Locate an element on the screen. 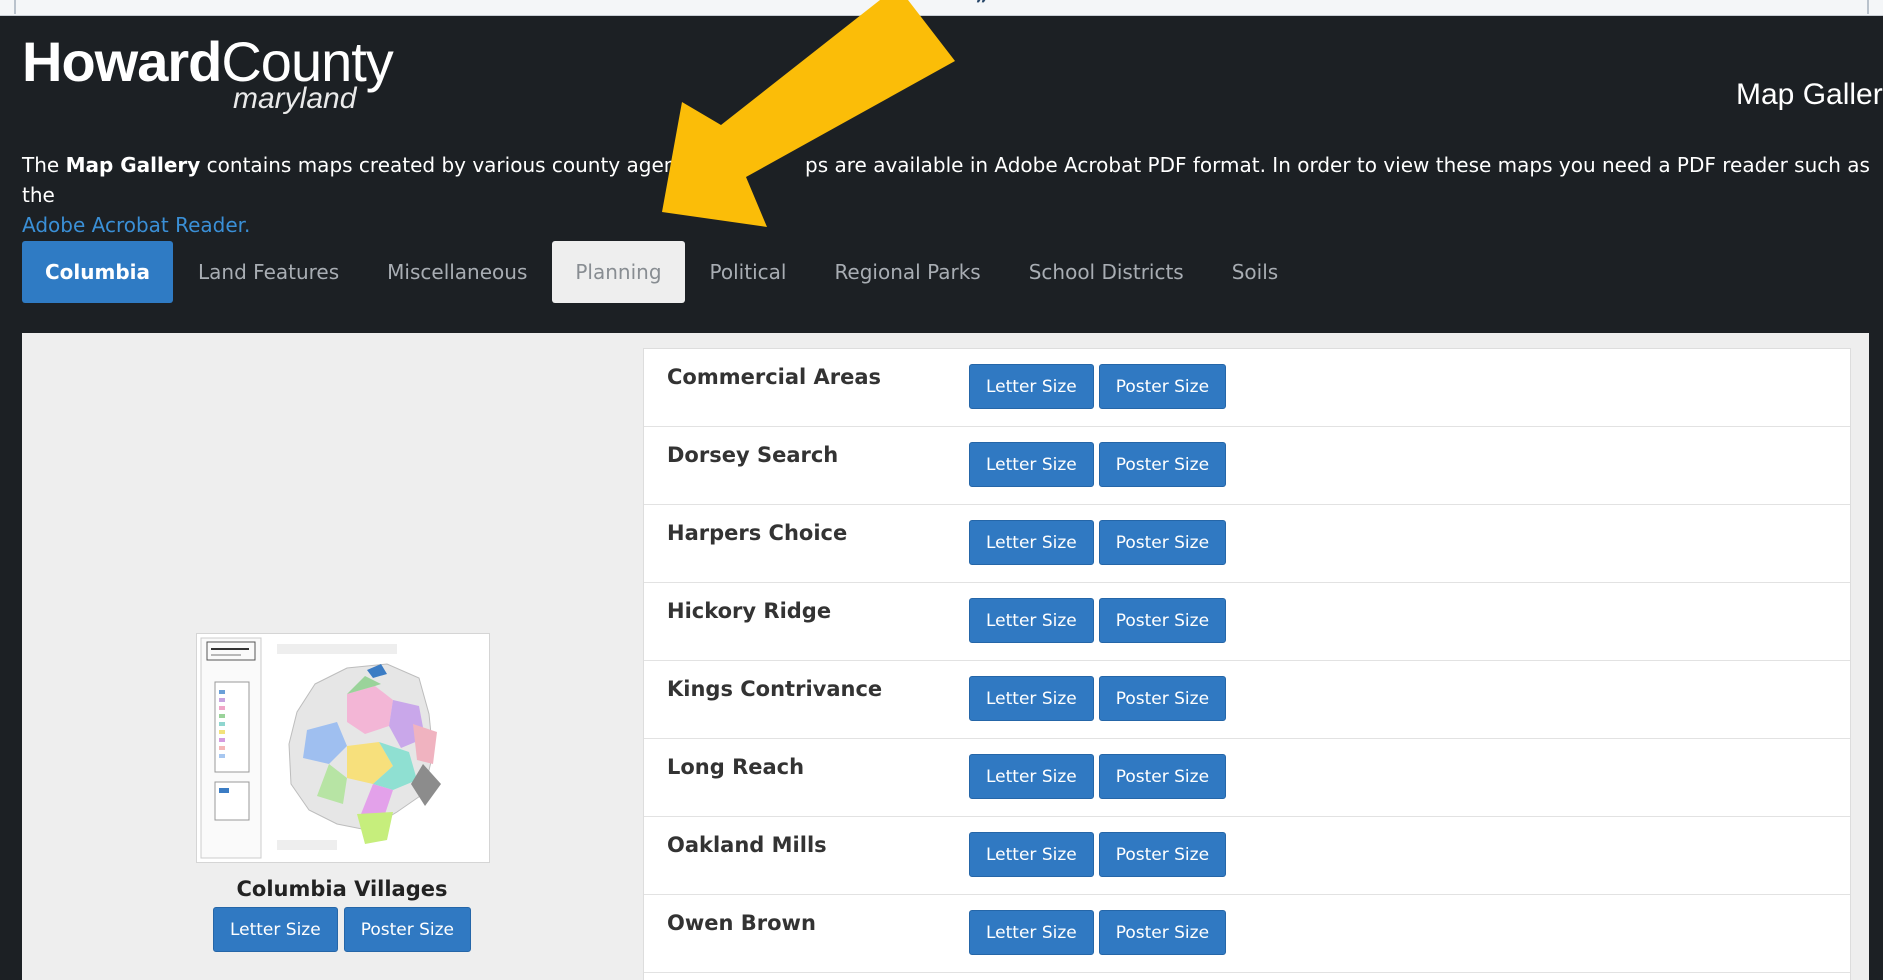 Image resolution: width=1883 pixels, height=980 pixels. tab-planning: Planning is located at coordinates (618, 272).